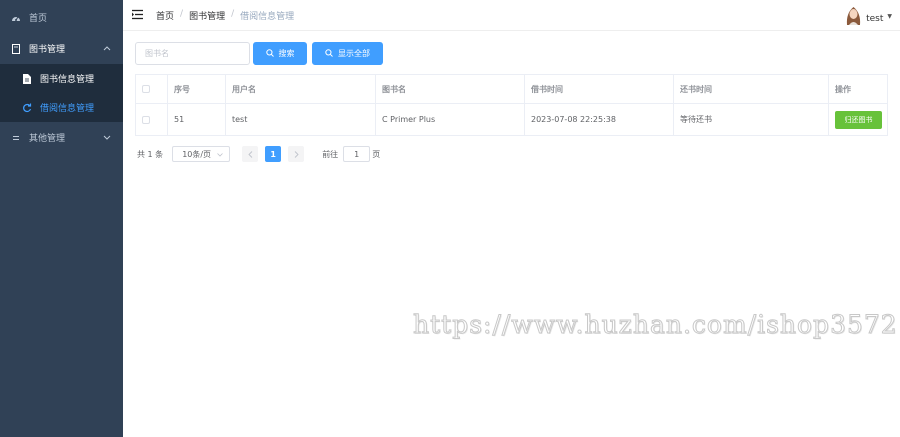 The width and height of the screenshot is (900, 437). I want to click on sidebar-item-book-management: 图书管理, so click(61, 48).